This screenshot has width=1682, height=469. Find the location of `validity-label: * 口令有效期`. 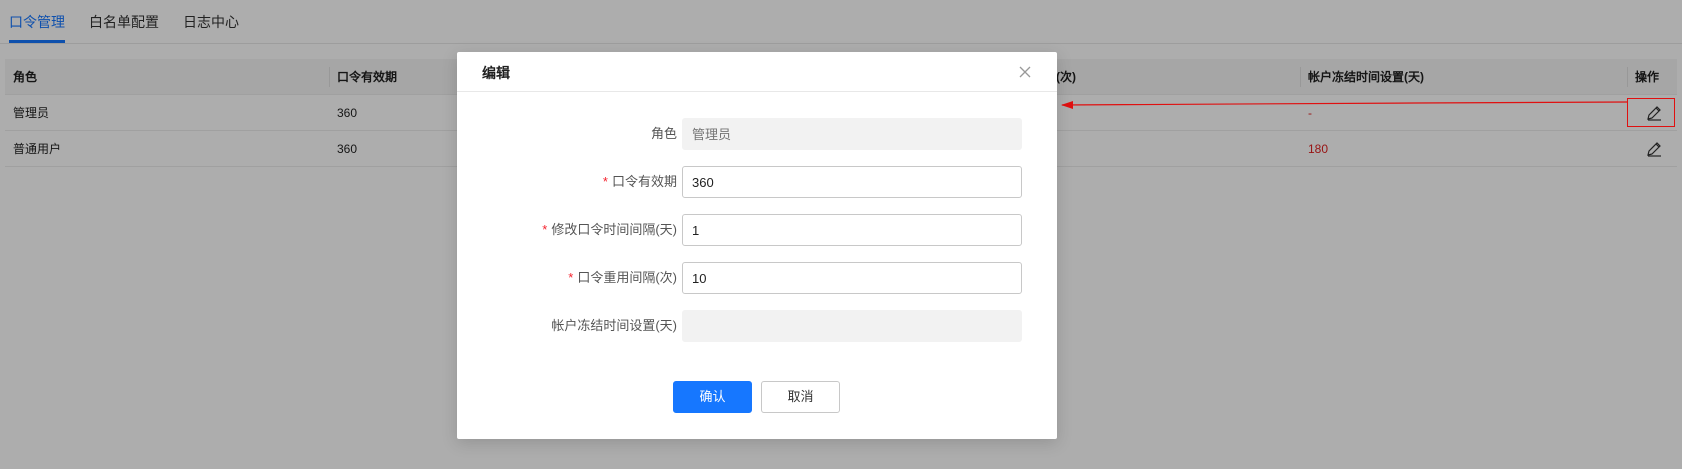

validity-label: * 口令有效期 is located at coordinates (639, 181).